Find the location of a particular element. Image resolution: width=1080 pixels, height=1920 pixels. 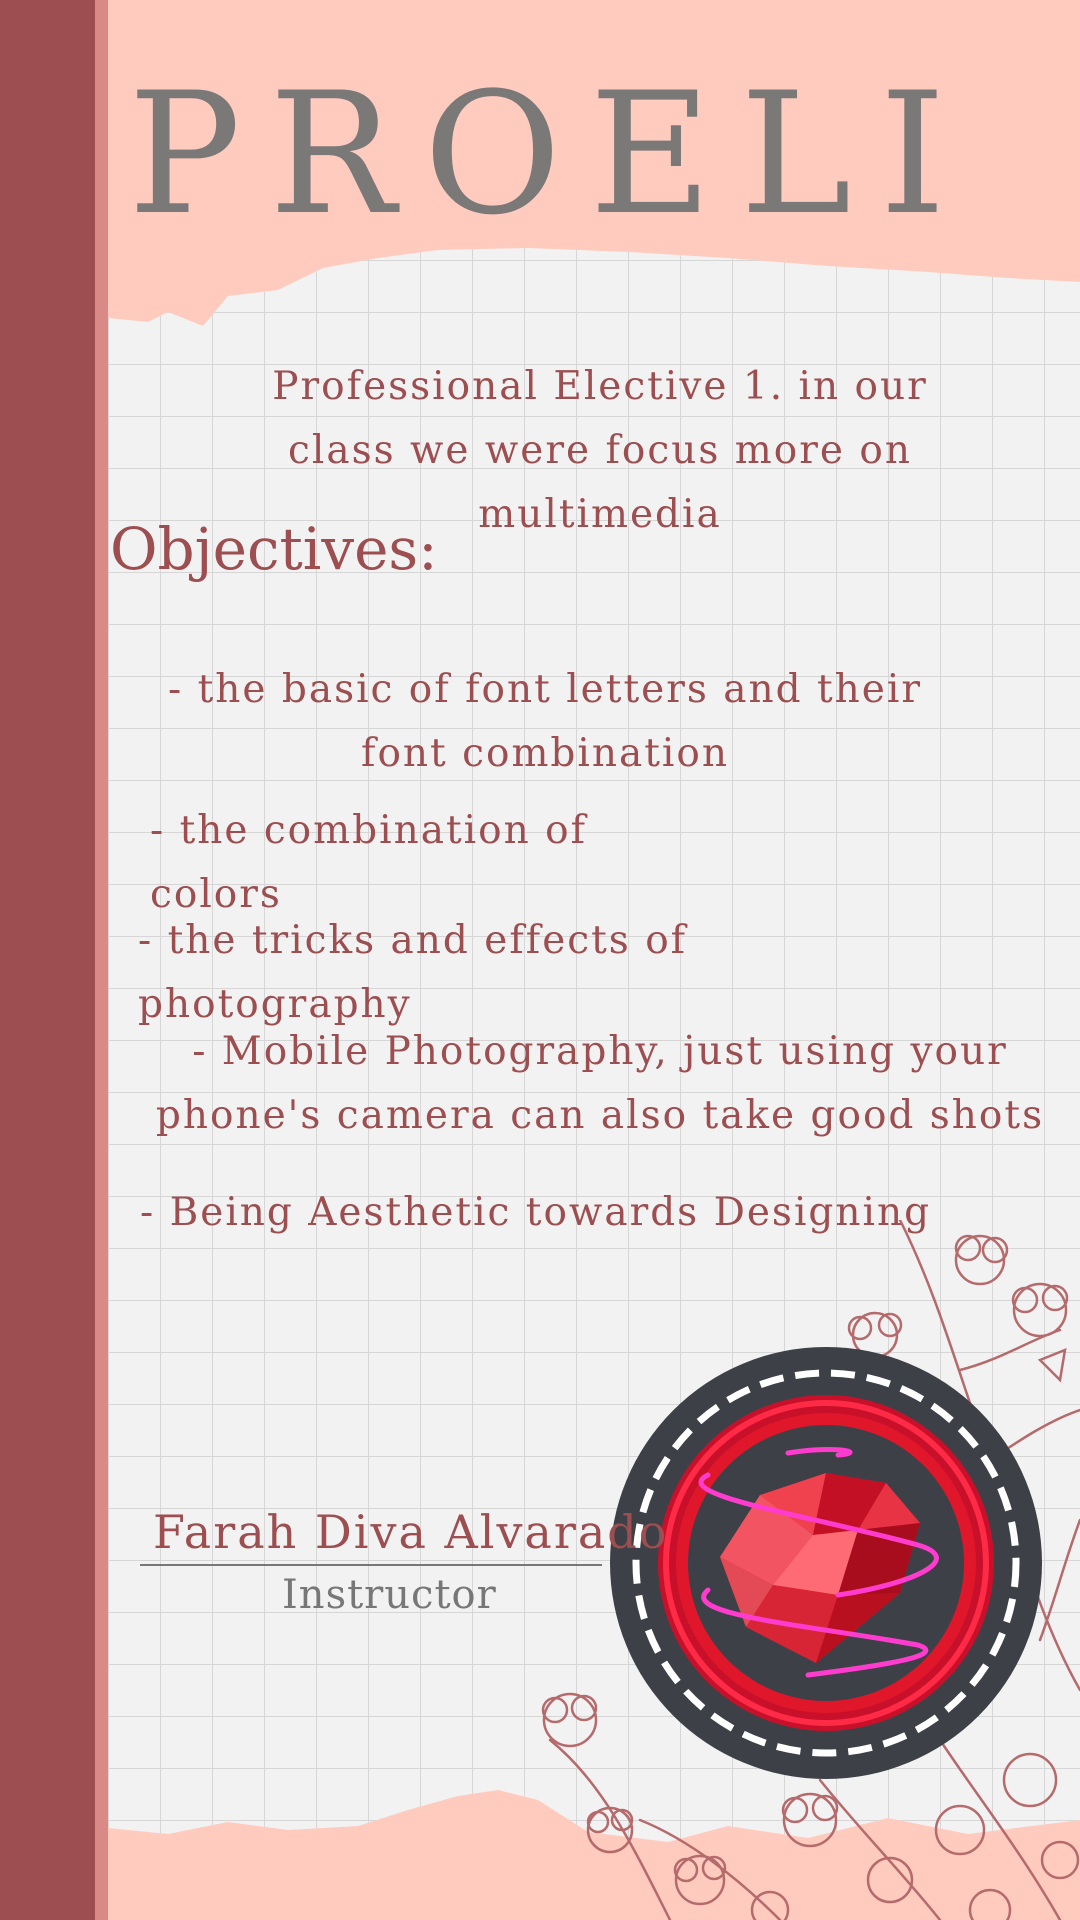

instructor-role: Instructor is located at coordinates (389, 1595).